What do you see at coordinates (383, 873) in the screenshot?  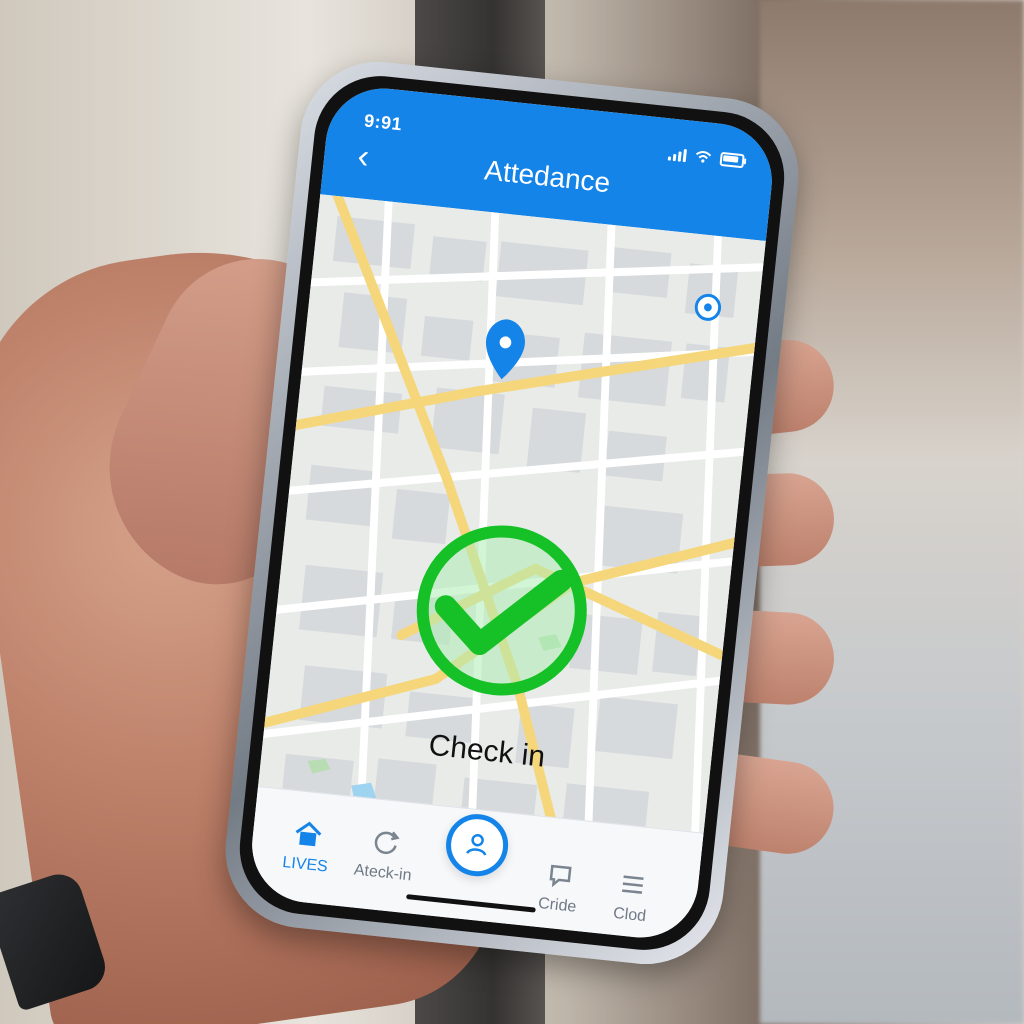 I see `nav-item-label: Ateck-in` at bounding box center [383, 873].